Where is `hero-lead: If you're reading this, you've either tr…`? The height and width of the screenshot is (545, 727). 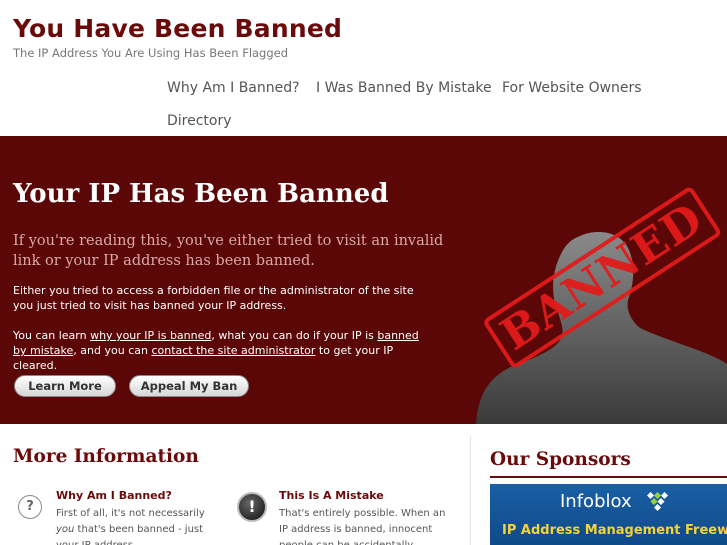
hero-lead: If you're reading this, you've either tr… is located at coordinates (228, 251).